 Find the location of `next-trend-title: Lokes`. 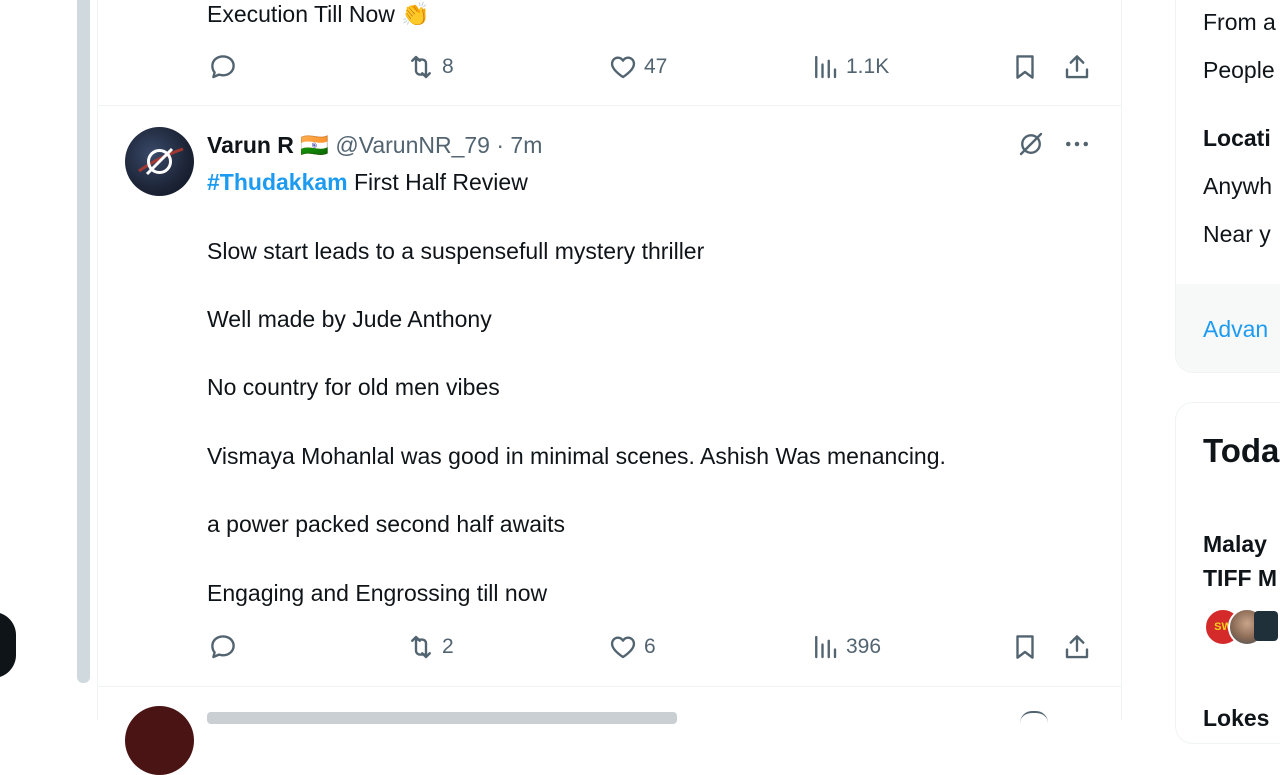

next-trend-title: Lokes is located at coordinates (1236, 718).